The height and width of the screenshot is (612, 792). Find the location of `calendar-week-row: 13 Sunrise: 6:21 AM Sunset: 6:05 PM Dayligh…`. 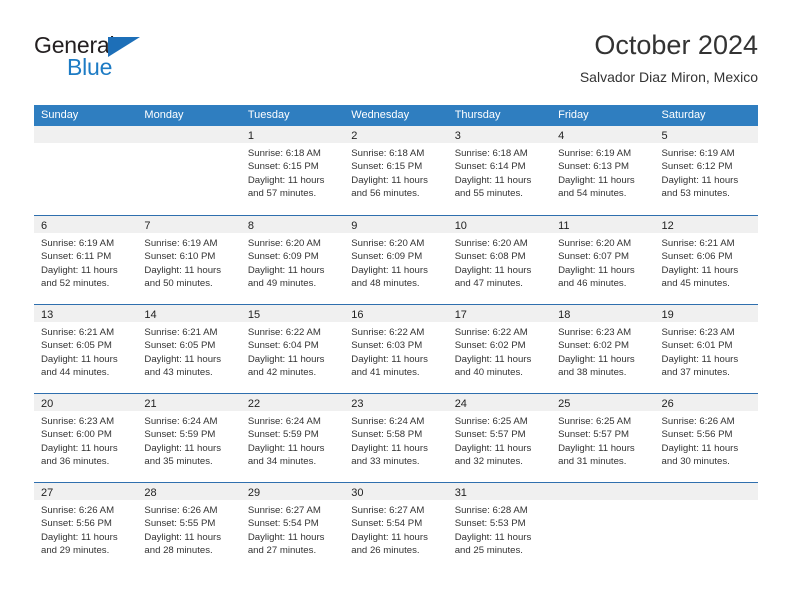

calendar-week-row: 13 Sunrise: 6:21 AM Sunset: 6:05 PM Dayligh… is located at coordinates (396, 348).